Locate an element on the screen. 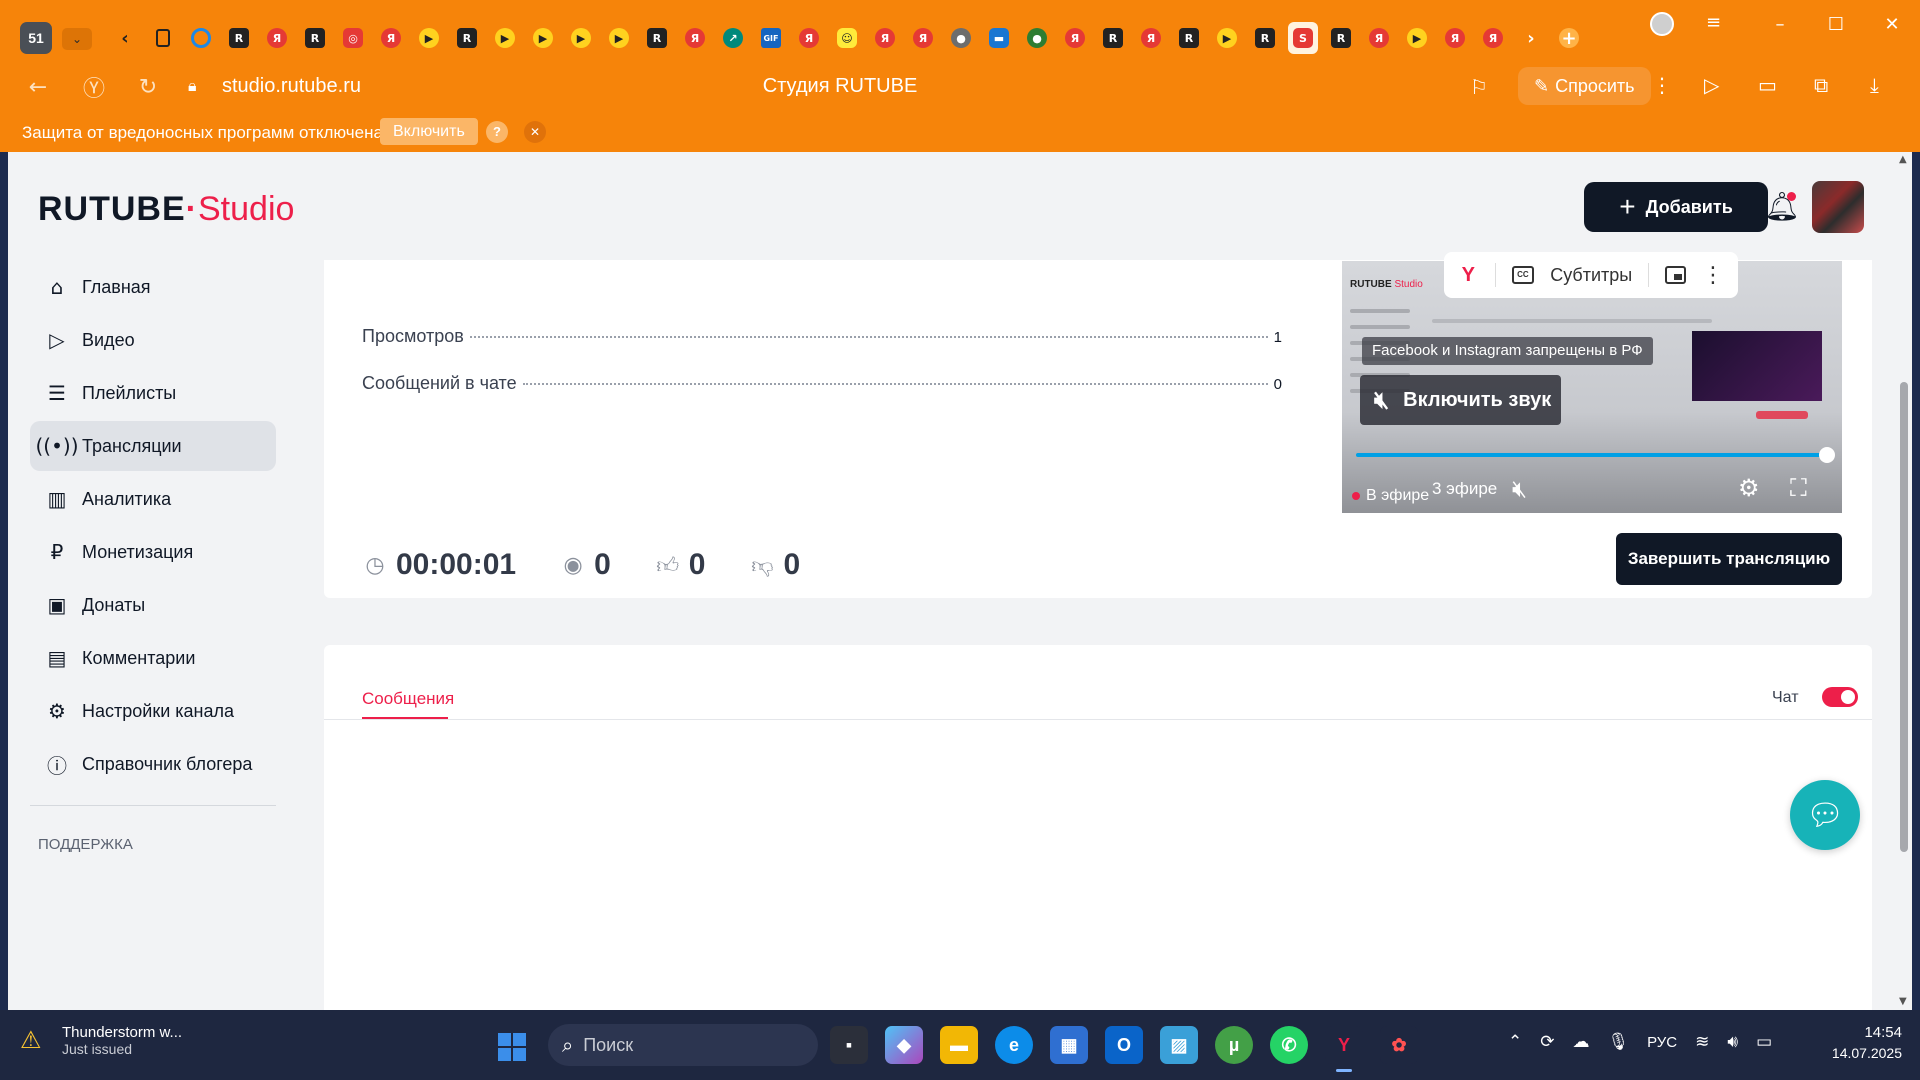  subtitles-label: Субтитры is located at coordinates (1591, 275).